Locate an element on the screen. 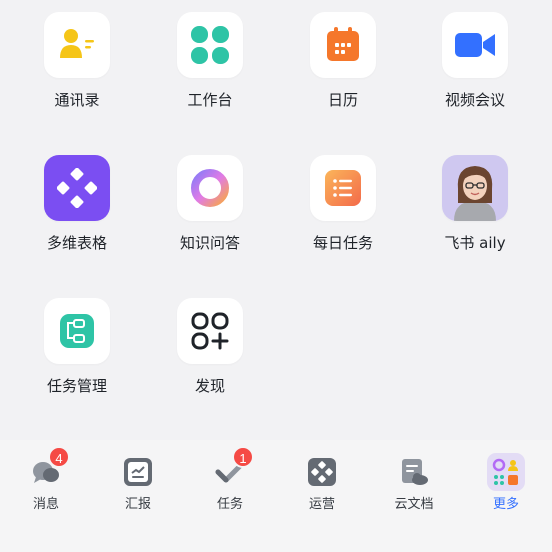  app-base-table: 多维表格 is located at coordinates (77, 210).